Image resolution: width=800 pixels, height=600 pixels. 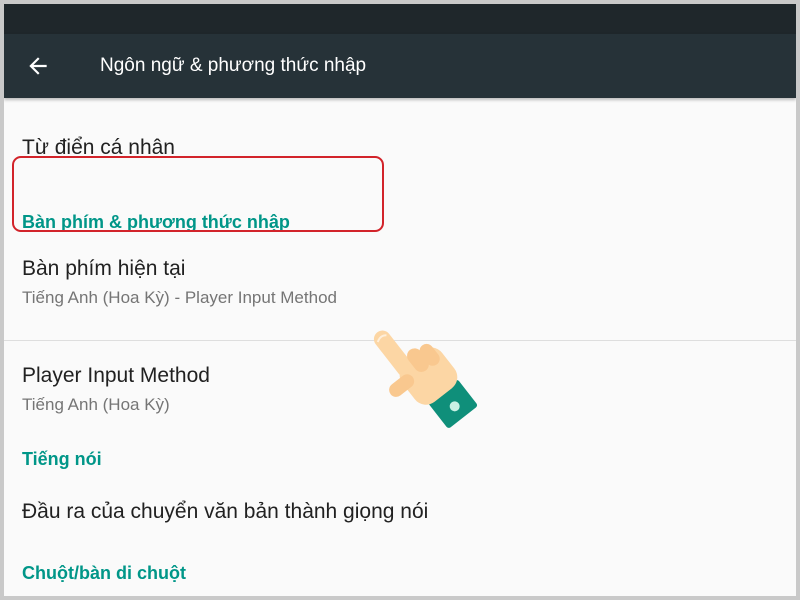 What do you see at coordinates (198, 194) in the screenshot?
I see `highlight-box` at bounding box center [198, 194].